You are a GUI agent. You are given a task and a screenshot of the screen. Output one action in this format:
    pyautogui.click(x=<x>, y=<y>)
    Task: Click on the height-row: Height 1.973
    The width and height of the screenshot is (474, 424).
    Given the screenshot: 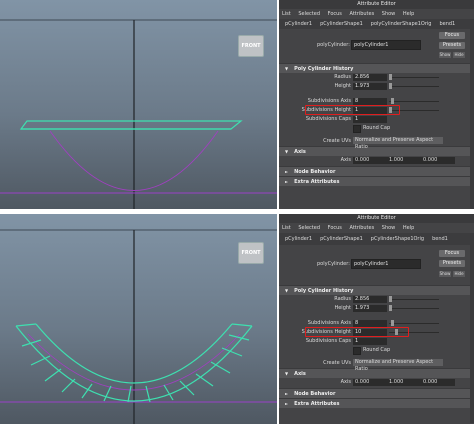 What is the action you would take?
    pyautogui.click(x=376, y=308)
    